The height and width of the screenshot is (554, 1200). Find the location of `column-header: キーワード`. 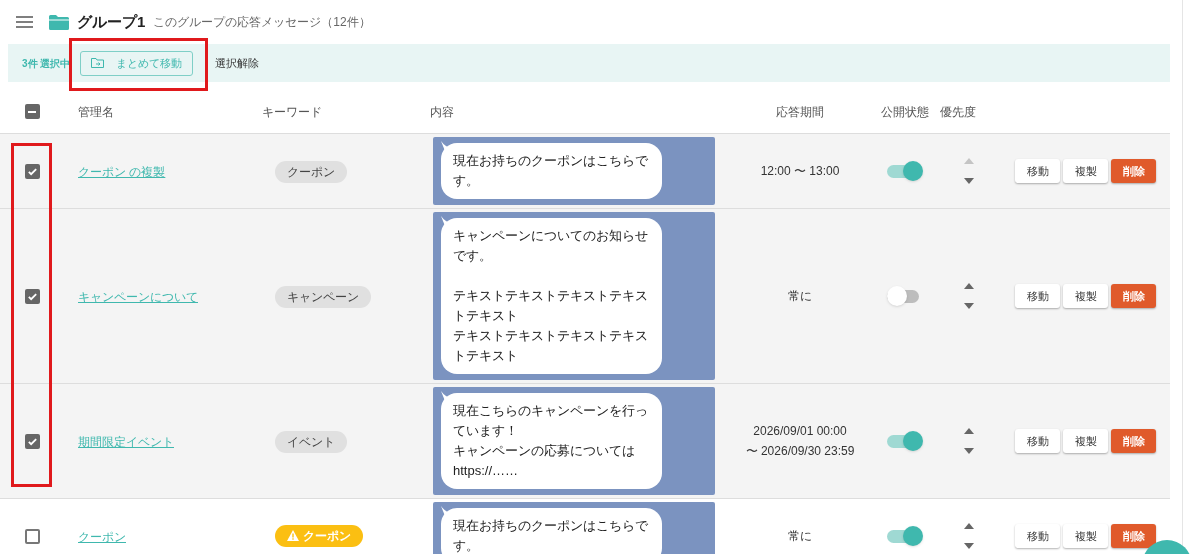

column-header: キーワード is located at coordinates (292, 111).